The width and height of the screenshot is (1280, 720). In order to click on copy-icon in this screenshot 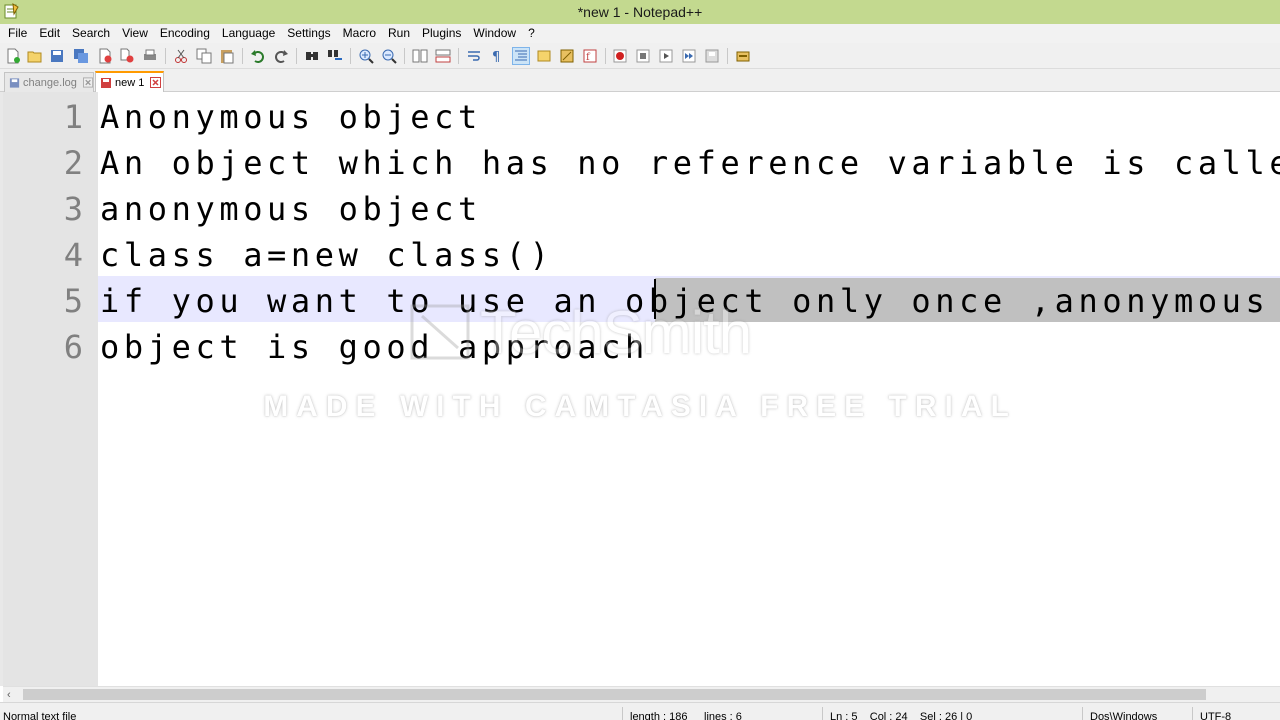, I will do `click(204, 56)`.